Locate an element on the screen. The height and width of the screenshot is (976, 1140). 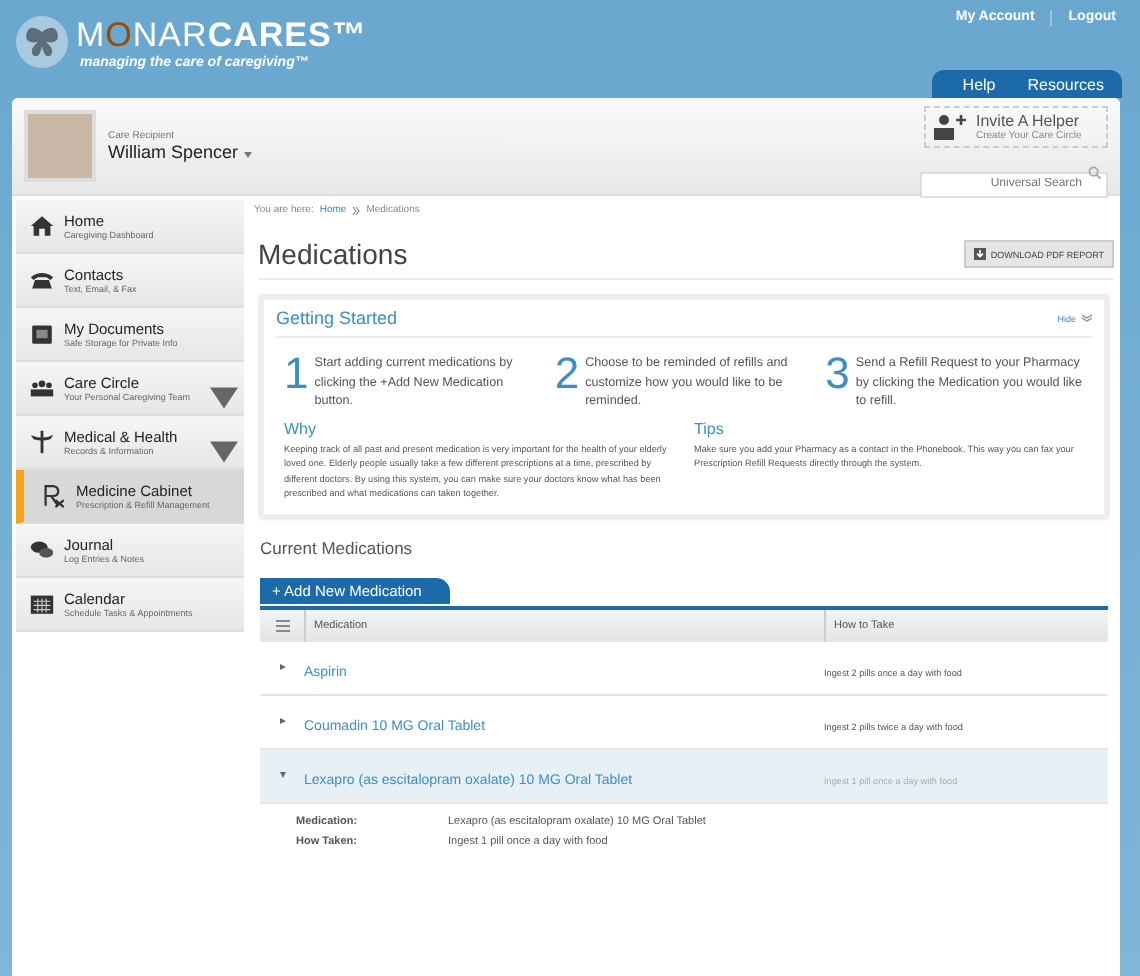
step-number: 2 is located at coordinates (567, 374).